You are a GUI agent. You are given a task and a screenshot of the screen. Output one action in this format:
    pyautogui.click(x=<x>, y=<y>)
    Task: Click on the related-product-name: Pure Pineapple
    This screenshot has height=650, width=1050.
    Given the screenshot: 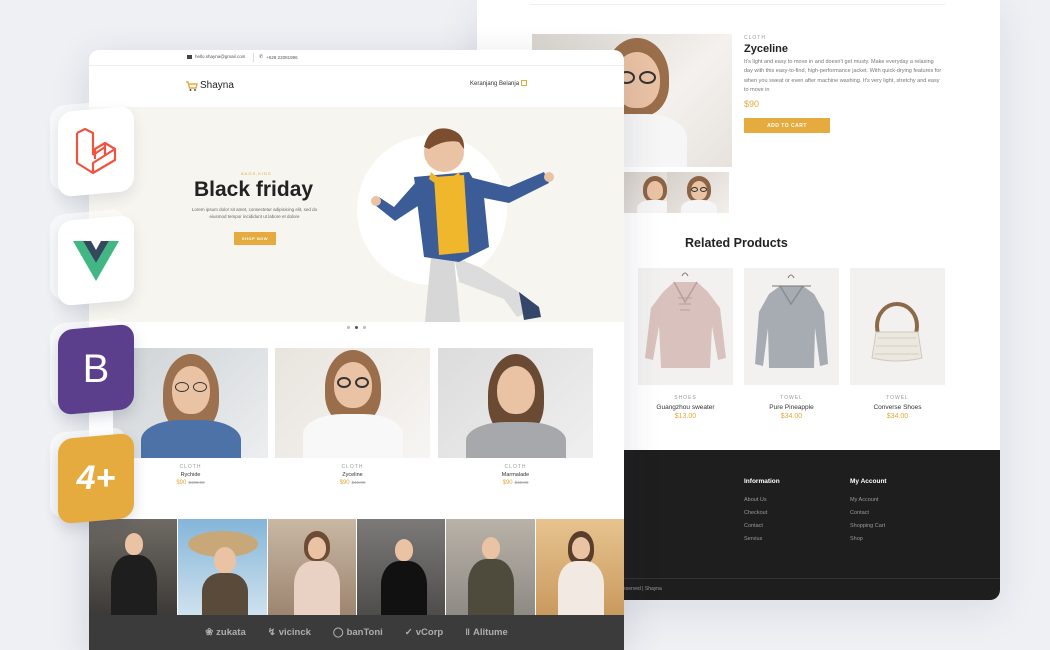 What is the action you would take?
    pyautogui.click(x=791, y=407)
    